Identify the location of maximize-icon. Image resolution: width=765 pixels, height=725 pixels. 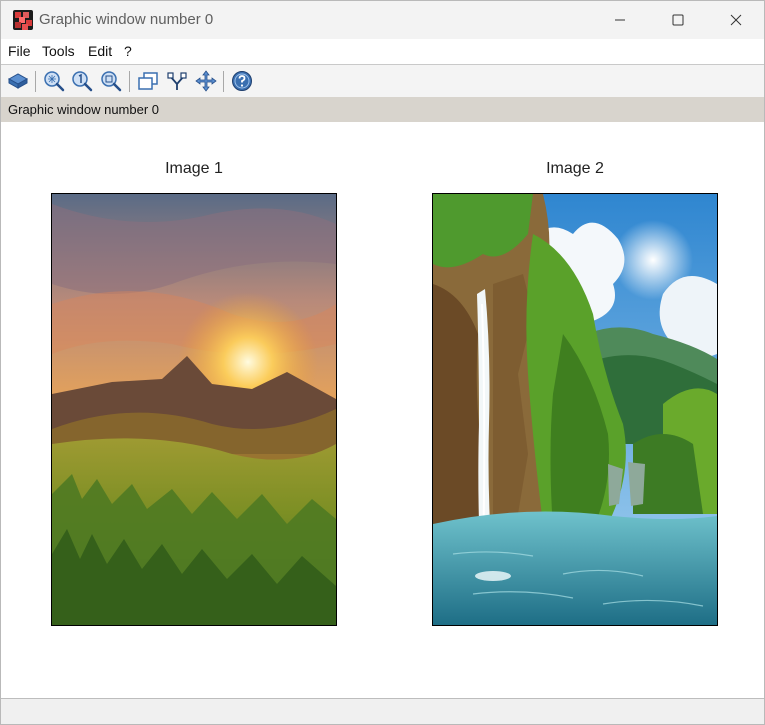
(678, 20).